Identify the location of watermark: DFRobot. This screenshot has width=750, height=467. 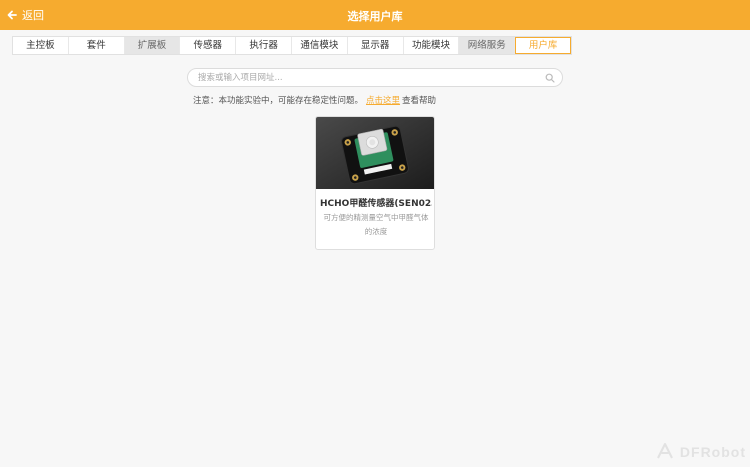
(700, 452).